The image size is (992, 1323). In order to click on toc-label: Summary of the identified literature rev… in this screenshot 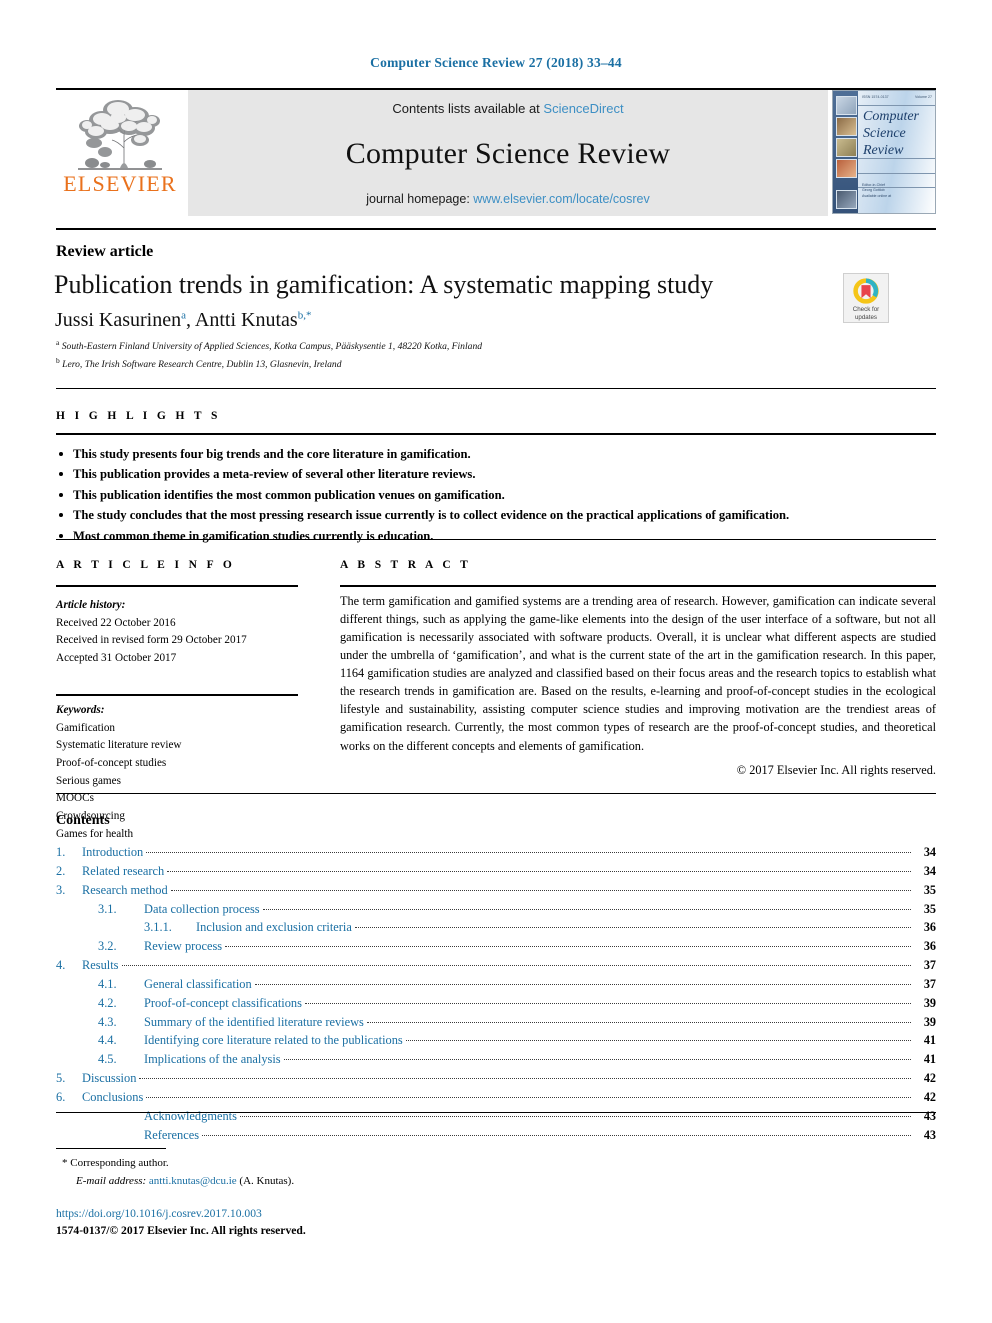, I will do `click(254, 1022)`.